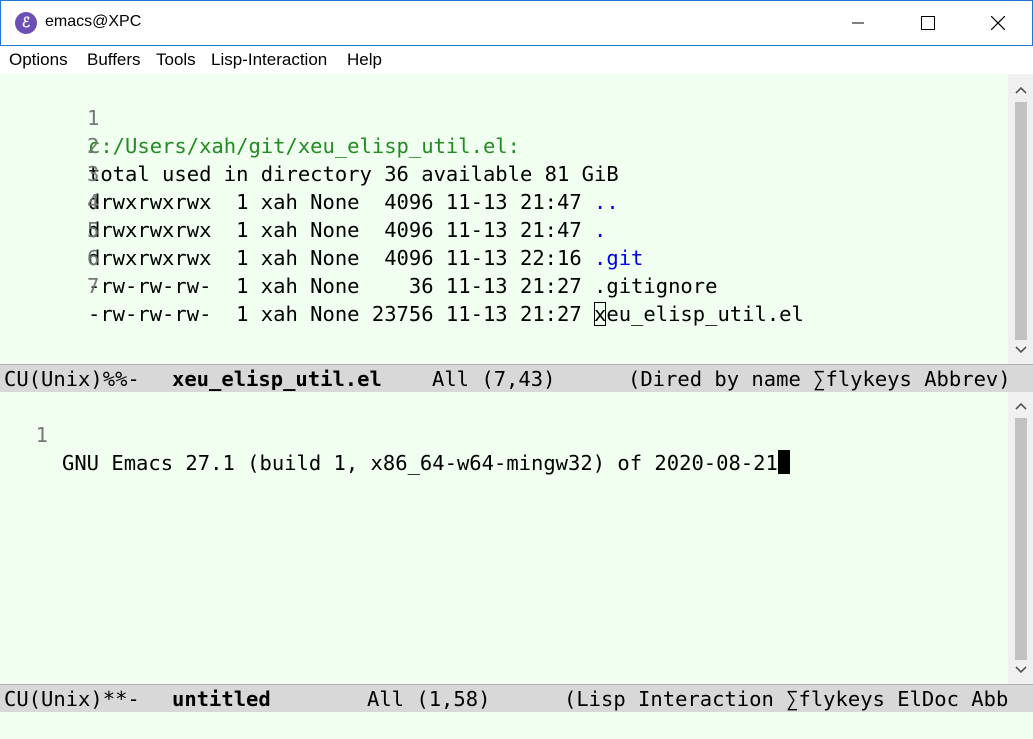 This screenshot has height=739, width=1033. What do you see at coordinates (786, 698) in the screenshot?
I see `modeline-modes: (Lisp Interaction ∑flykeys ElDoc Abb` at bounding box center [786, 698].